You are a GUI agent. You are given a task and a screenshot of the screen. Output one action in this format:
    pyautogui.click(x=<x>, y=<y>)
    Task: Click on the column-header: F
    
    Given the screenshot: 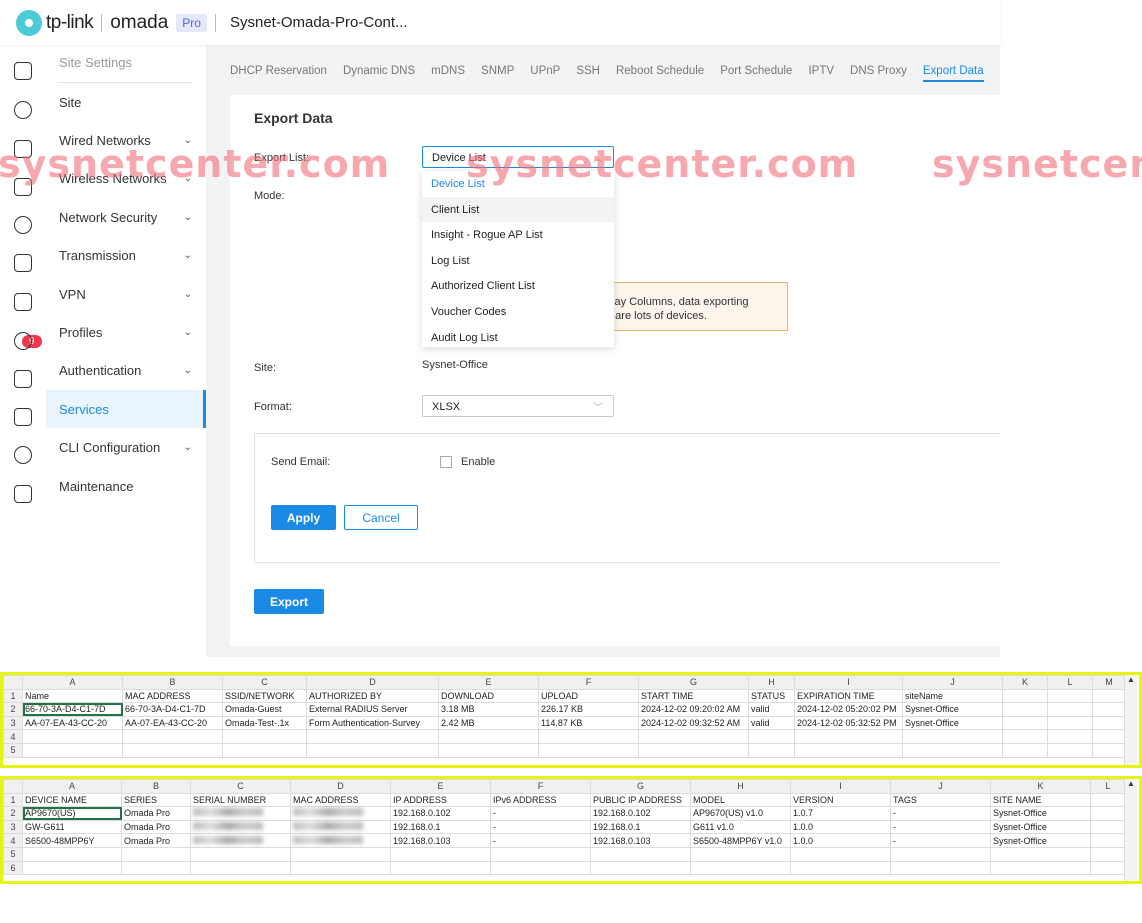 What is the action you would take?
    pyautogui.click(x=540, y=786)
    